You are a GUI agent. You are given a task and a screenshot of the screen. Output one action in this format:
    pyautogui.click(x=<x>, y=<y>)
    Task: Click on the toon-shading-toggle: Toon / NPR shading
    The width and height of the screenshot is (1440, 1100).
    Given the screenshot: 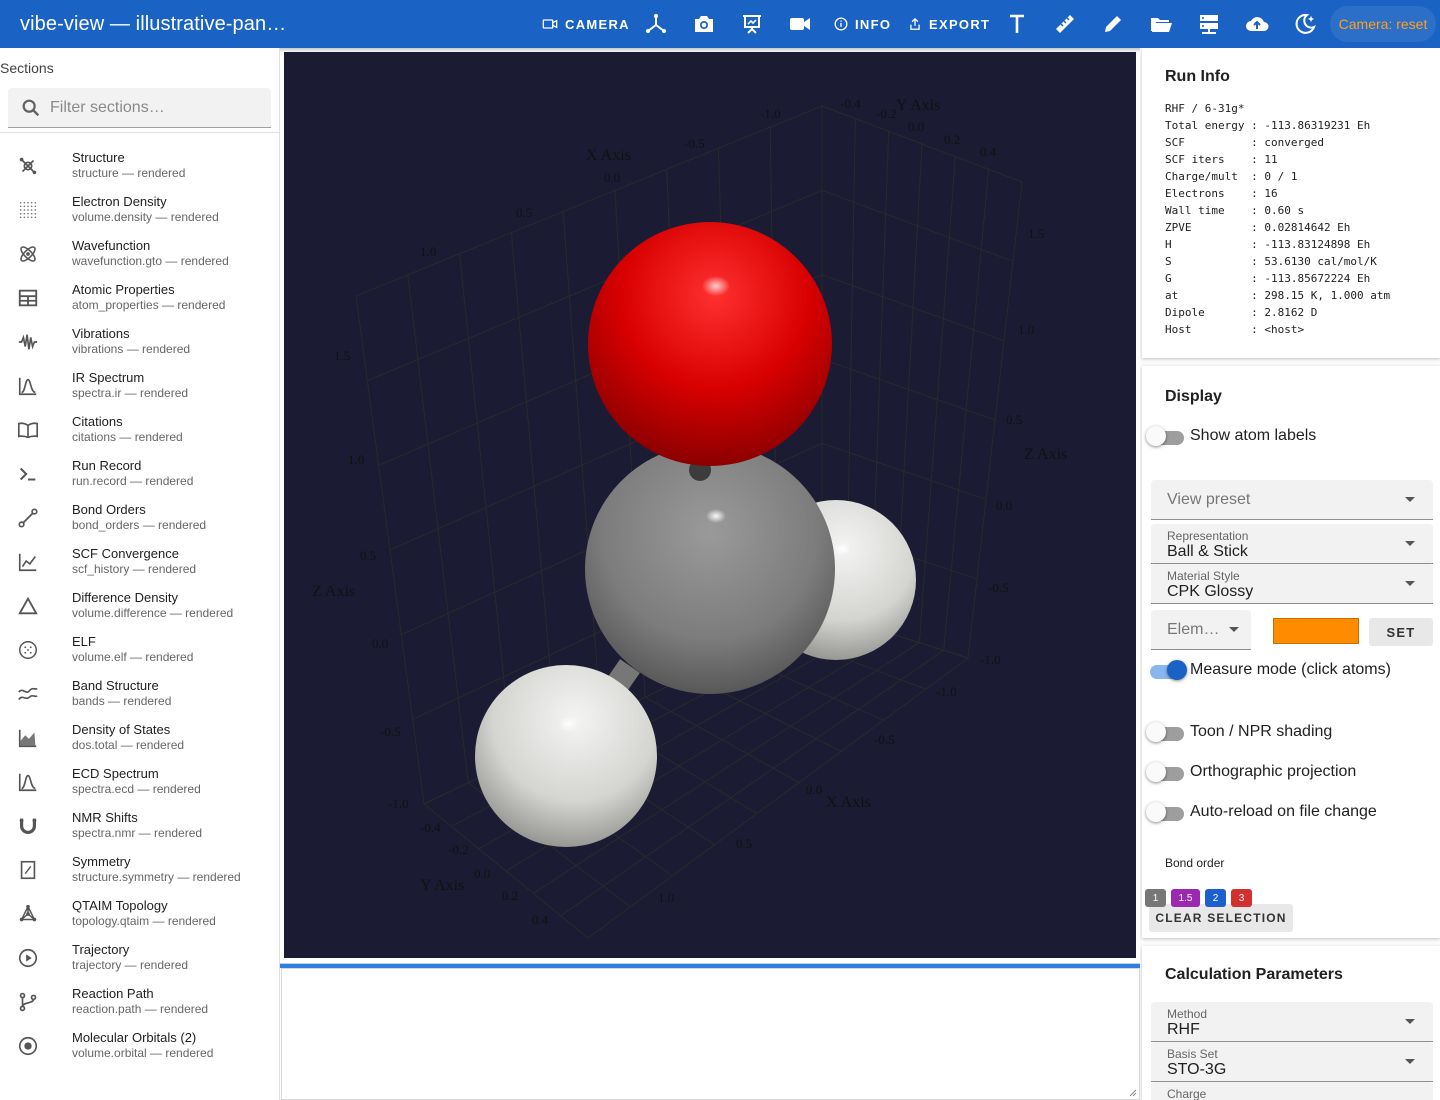 What is the action you would take?
    pyautogui.click(x=1290, y=734)
    